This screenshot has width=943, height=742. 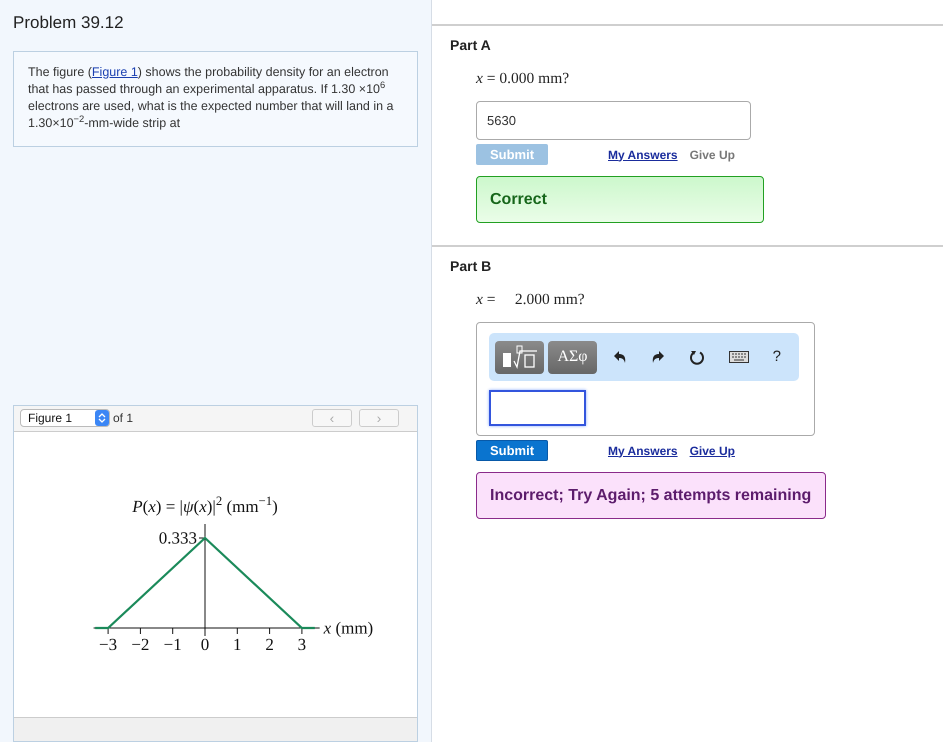 What do you see at coordinates (471, 266) in the screenshot?
I see `part-title: Part B` at bounding box center [471, 266].